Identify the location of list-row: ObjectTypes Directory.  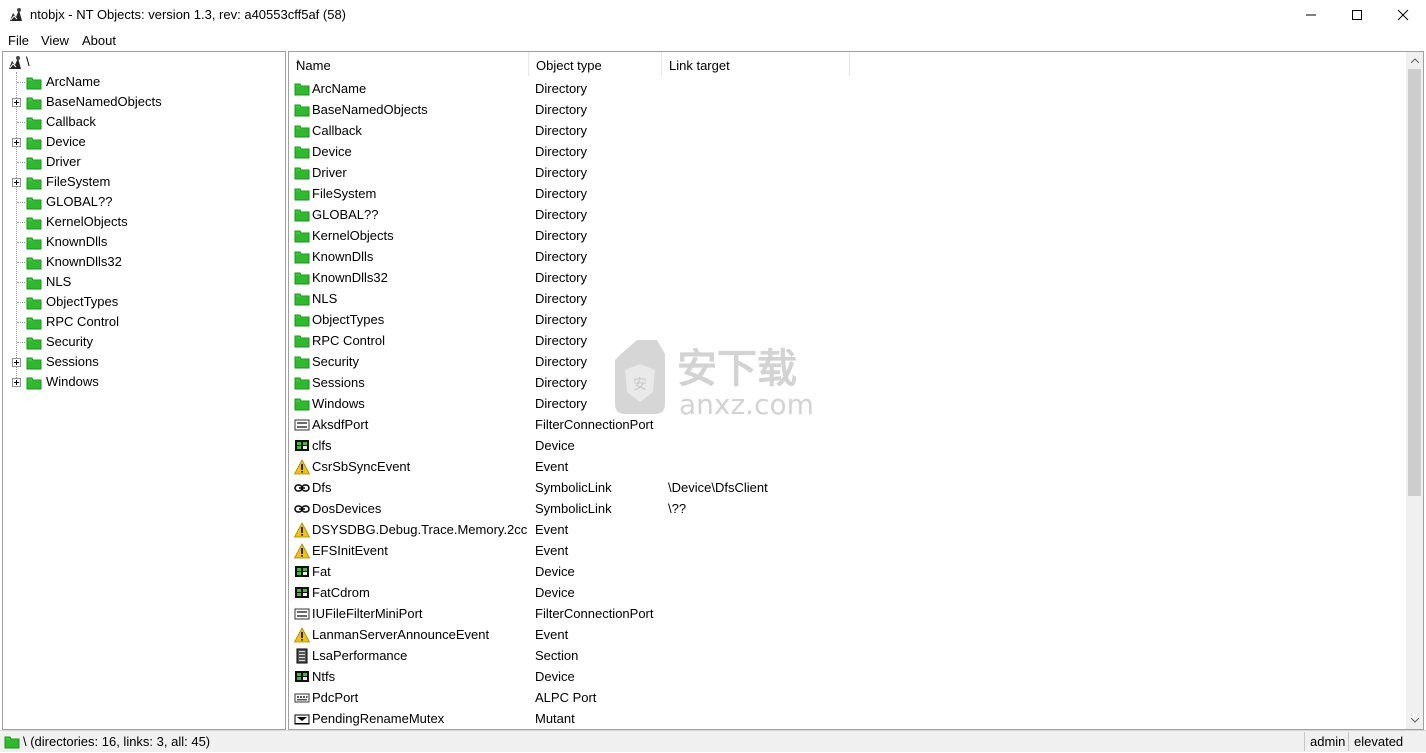
(847, 319).